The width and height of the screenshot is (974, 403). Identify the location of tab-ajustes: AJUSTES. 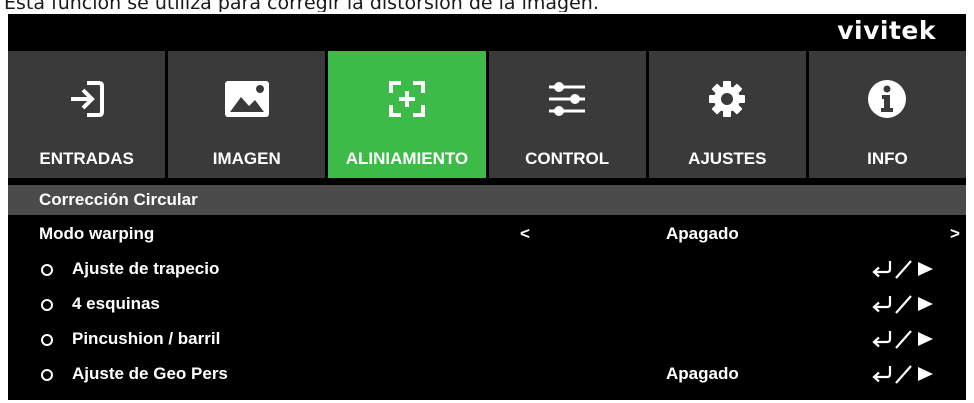
(727, 114).